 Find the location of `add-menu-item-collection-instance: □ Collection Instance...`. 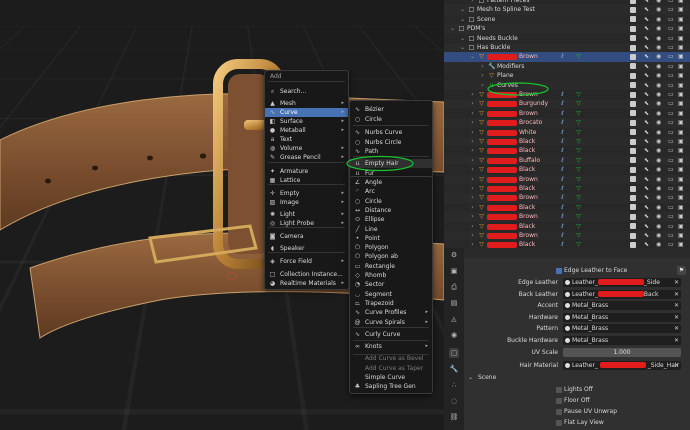

add-menu-item-collection-instance: □ Collection Instance... is located at coordinates (306, 274).